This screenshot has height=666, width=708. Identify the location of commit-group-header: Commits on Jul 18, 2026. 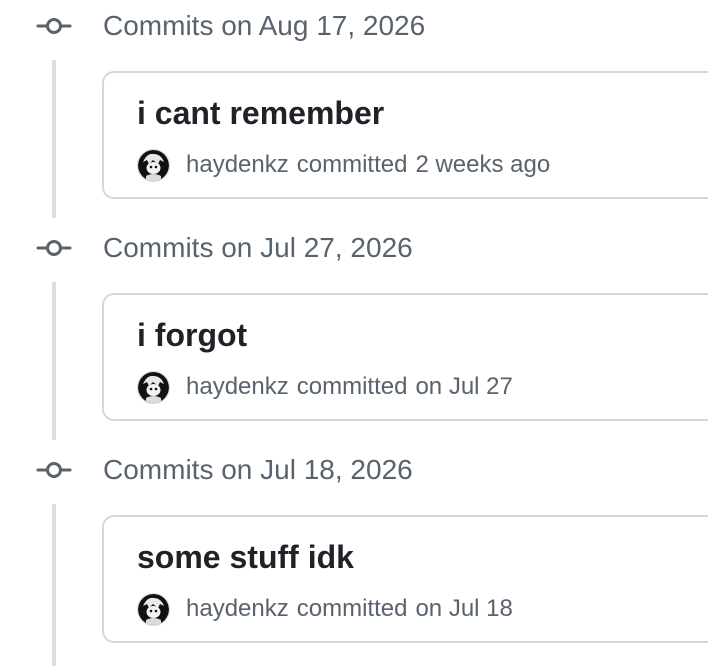
(354, 470).